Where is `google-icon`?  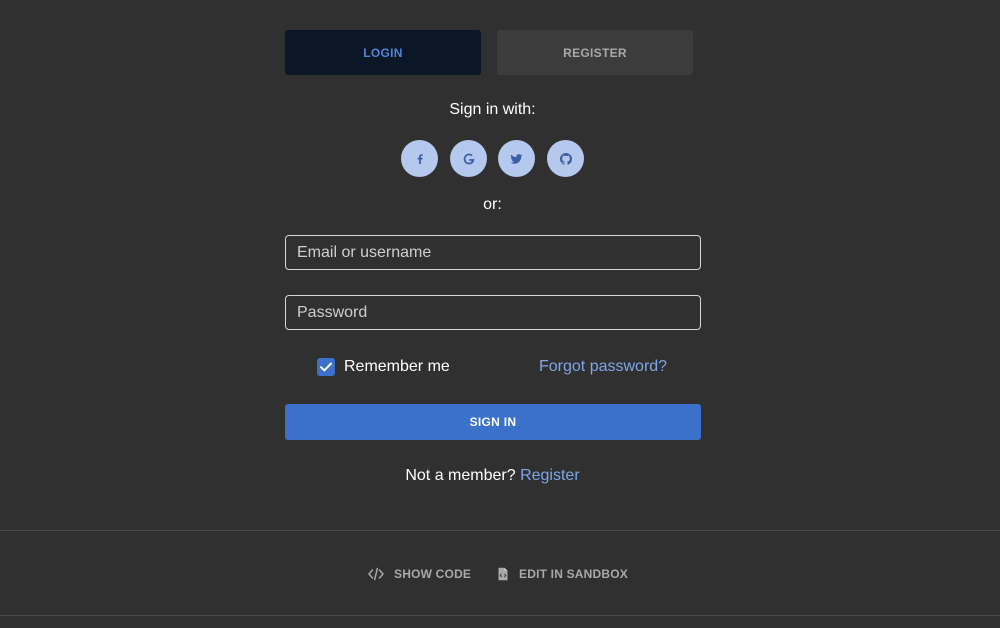
google-icon is located at coordinates (468, 158).